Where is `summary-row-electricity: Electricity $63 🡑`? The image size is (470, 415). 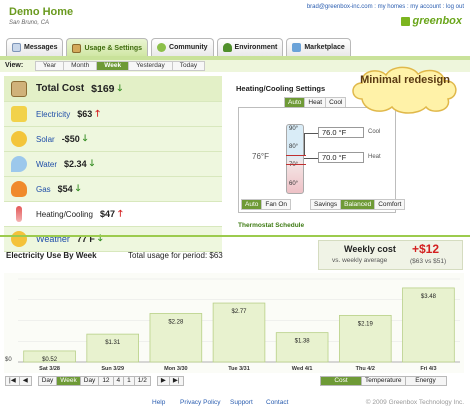 summary-row-electricity: Electricity $63 🡑 is located at coordinates (113, 114).